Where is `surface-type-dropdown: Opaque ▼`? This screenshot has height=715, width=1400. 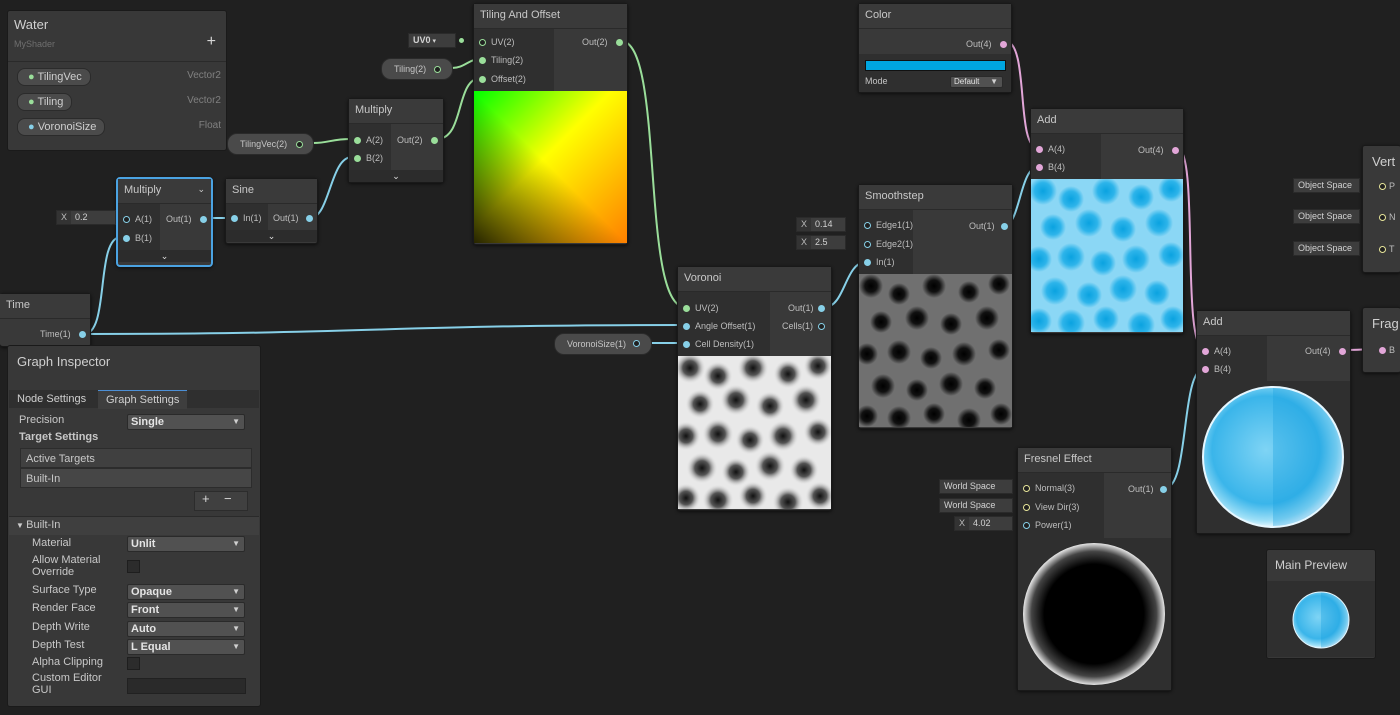
surface-type-dropdown: Opaque ▼ is located at coordinates (186, 592).